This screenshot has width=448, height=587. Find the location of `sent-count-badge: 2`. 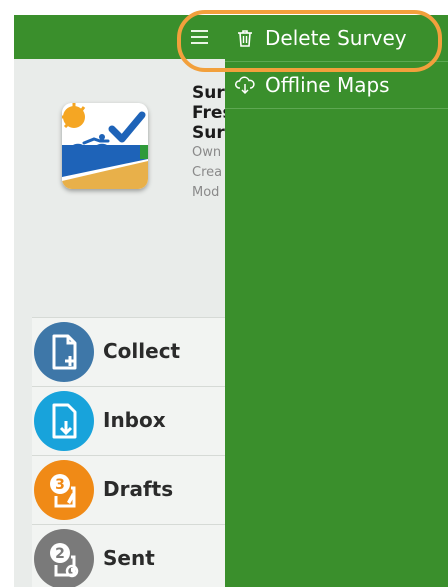

sent-count-badge: 2 is located at coordinates (60, 554).